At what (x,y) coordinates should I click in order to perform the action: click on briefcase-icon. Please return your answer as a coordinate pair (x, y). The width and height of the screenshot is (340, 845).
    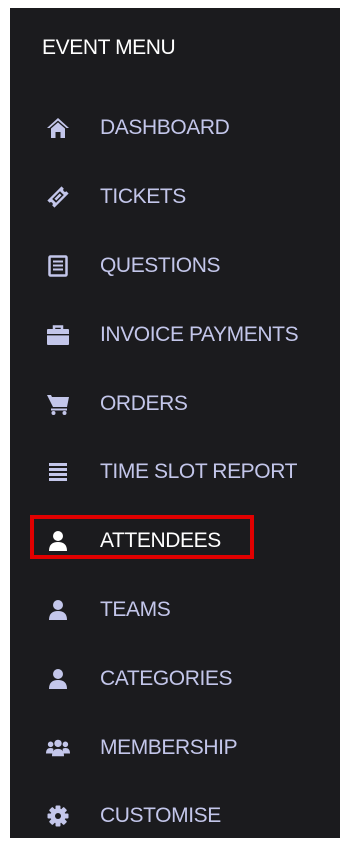
    Looking at the image, I should click on (58, 335).